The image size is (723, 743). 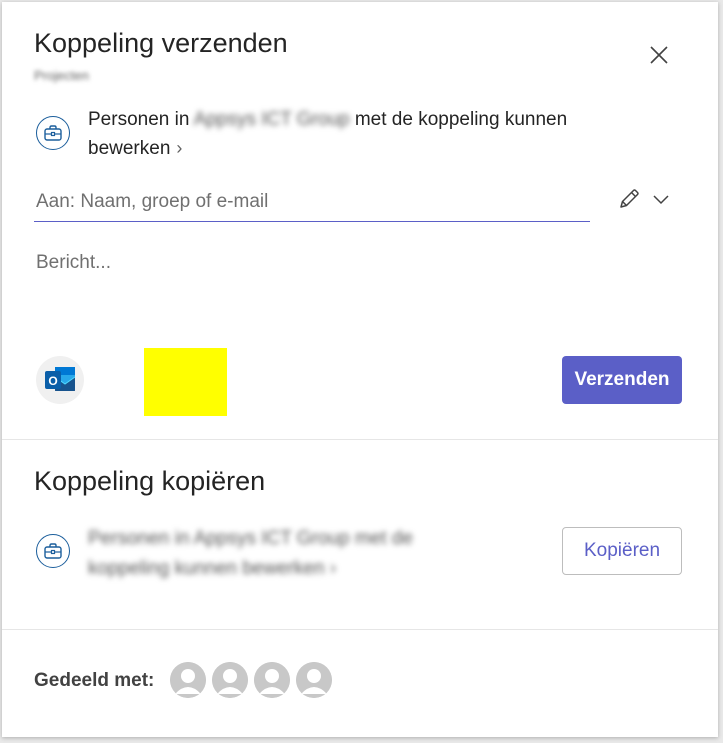 I want to click on outlook-icon: O, so click(x=60, y=379).